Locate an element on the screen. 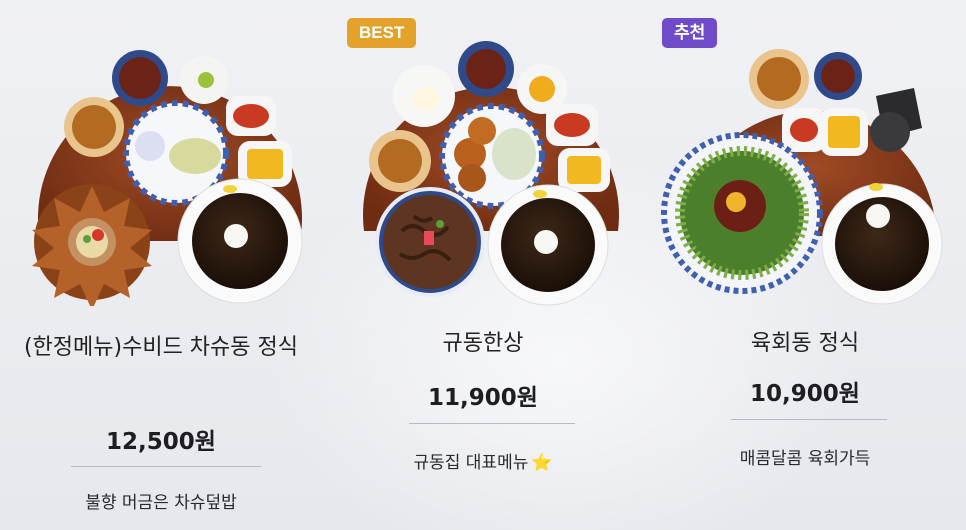 The width and height of the screenshot is (966, 530). egg-dish-icon is located at coordinates (424, 96).